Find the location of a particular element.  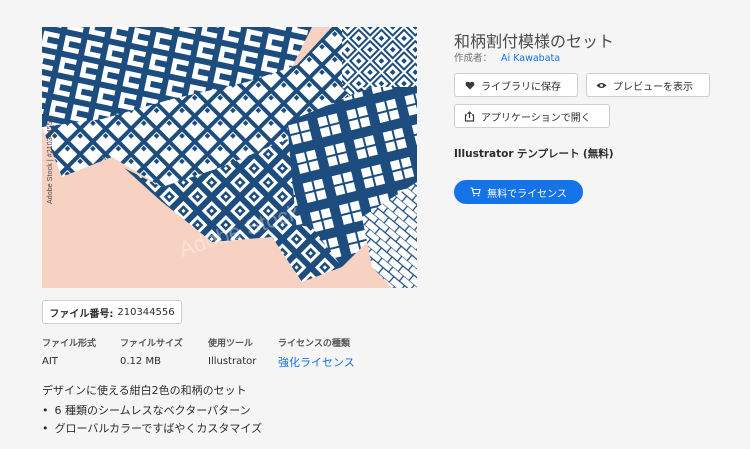

heart-icon is located at coordinates (469, 85).